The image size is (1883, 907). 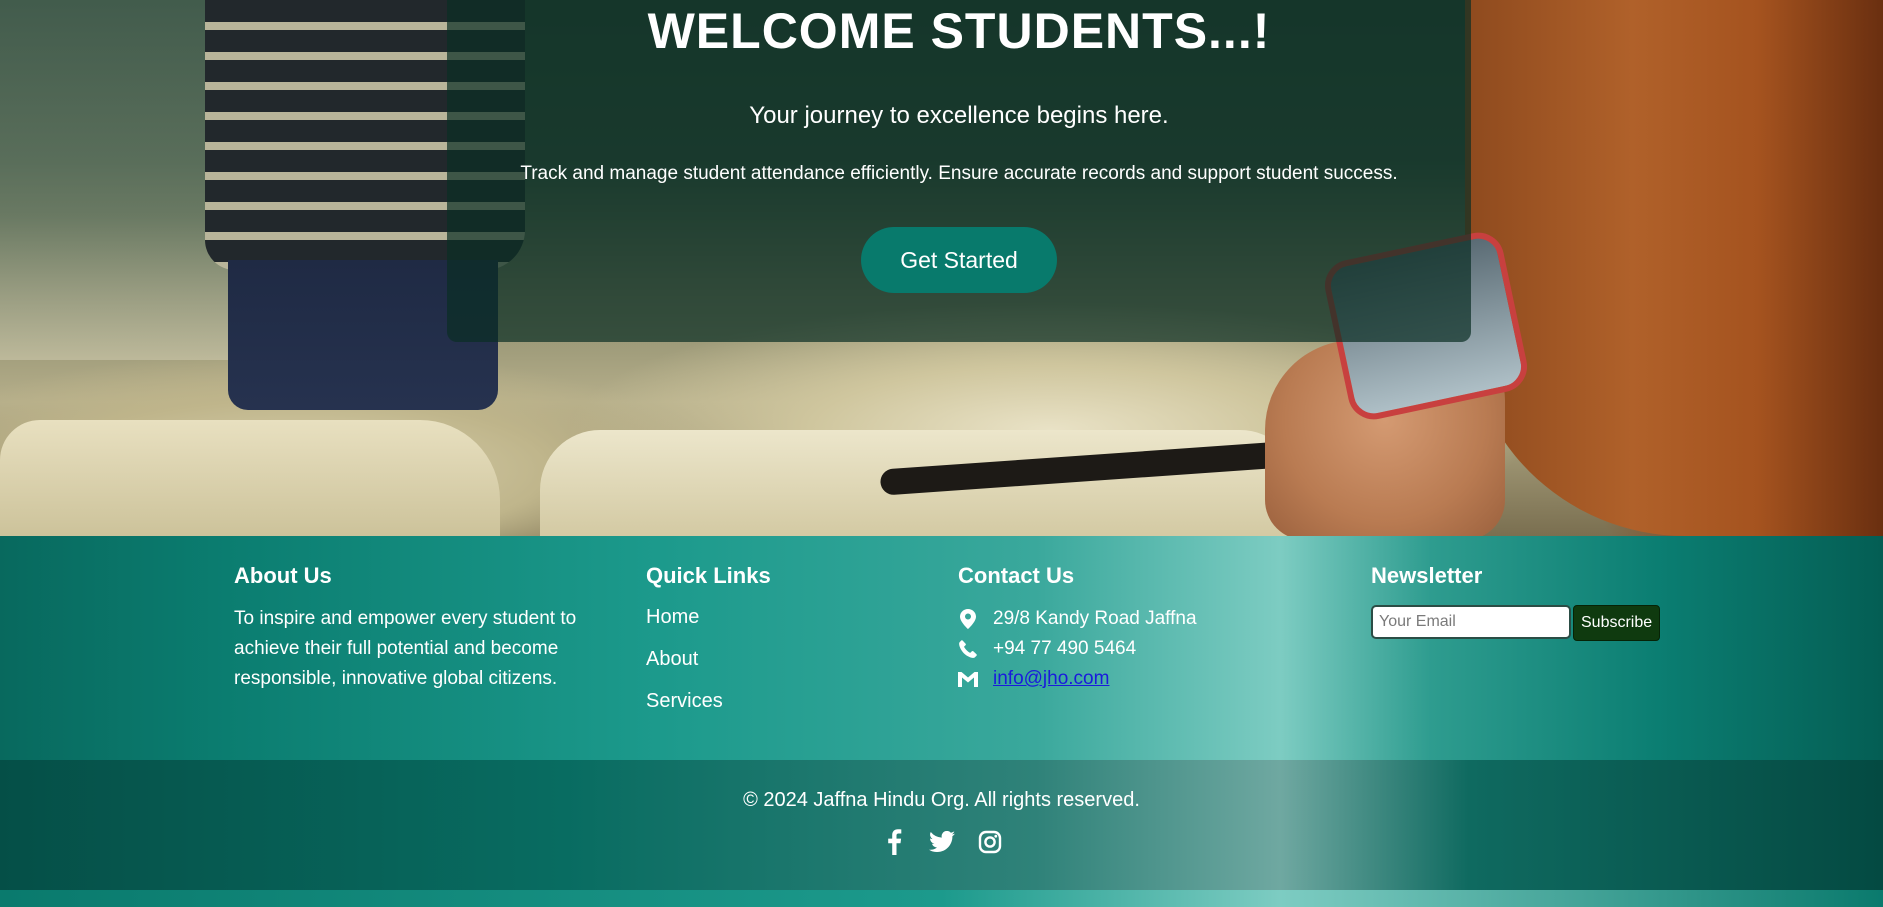 I want to click on contact-phone-row: +94 77 490 5464, so click(x=1148, y=649).